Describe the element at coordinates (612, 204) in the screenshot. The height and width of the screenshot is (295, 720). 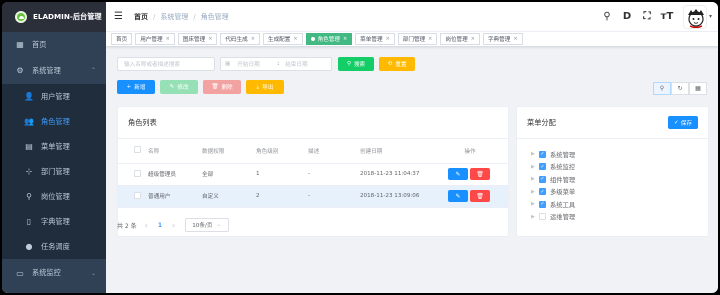
I see `tree-node: ▶ ✓ 系统工具` at that location.